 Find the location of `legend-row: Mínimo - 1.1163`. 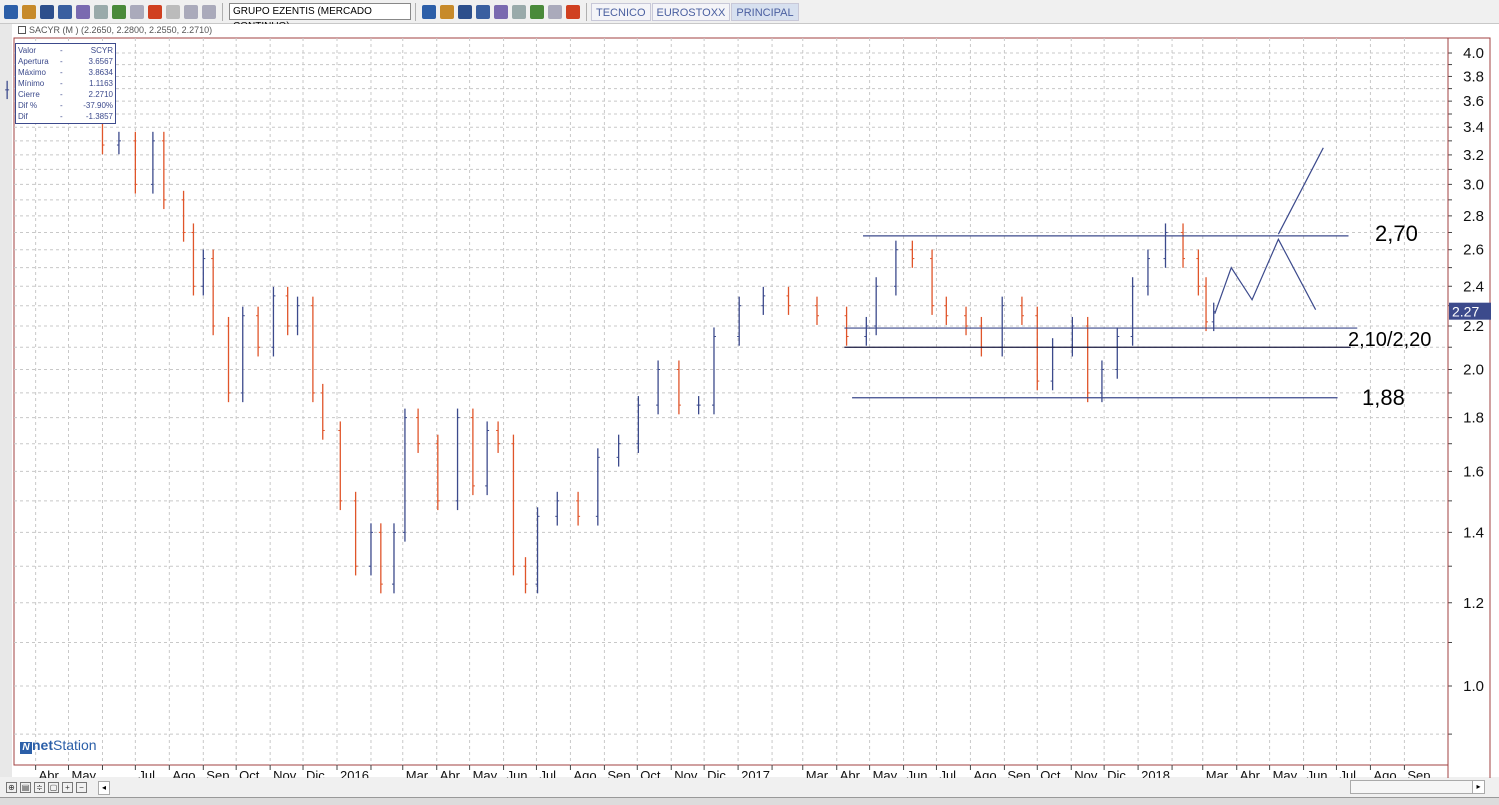

legend-row: Mínimo - 1.1163 is located at coordinates (65, 83).